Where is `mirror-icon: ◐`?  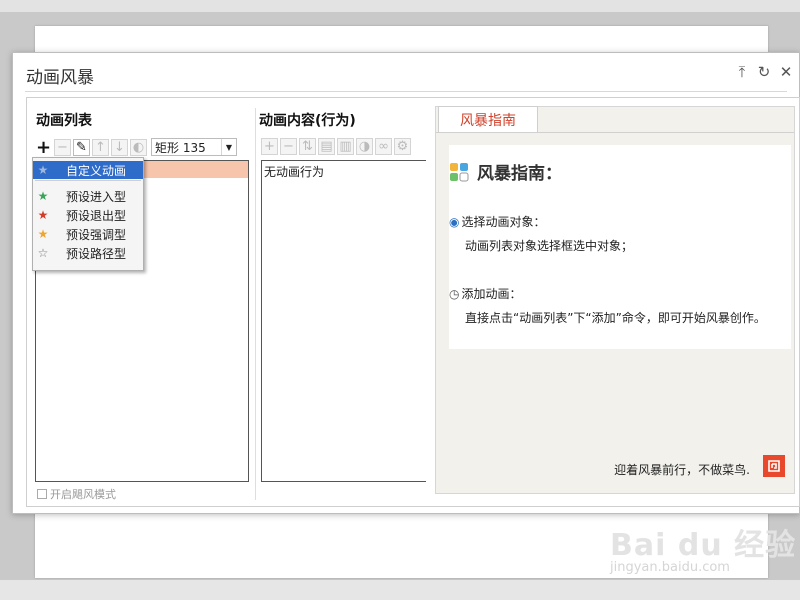 mirror-icon: ◐ is located at coordinates (138, 147).